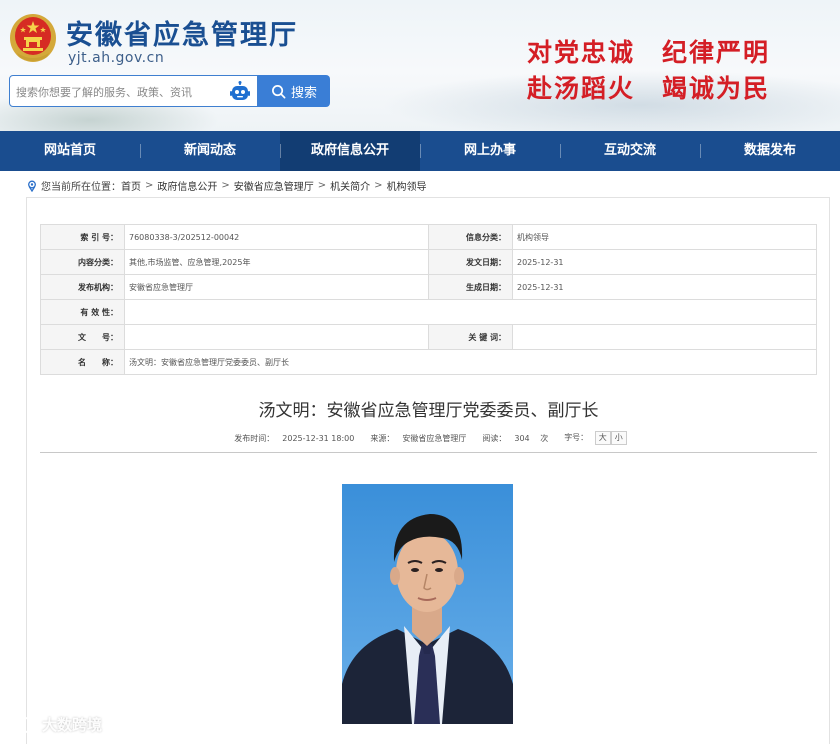 This screenshot has width=840, height=744. I want to click on watermark-text: 大数跨境, so click(72, 725).